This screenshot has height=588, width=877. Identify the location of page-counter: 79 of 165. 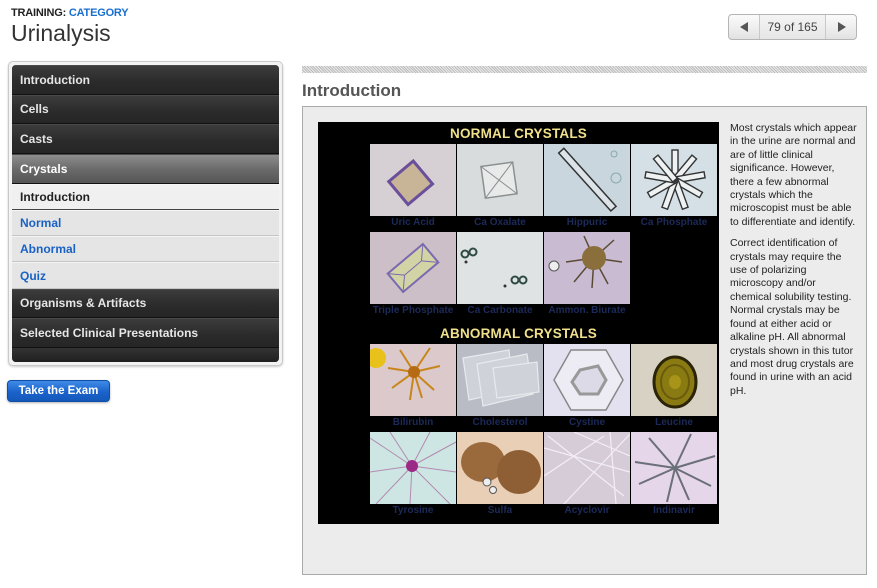
(792, 27).